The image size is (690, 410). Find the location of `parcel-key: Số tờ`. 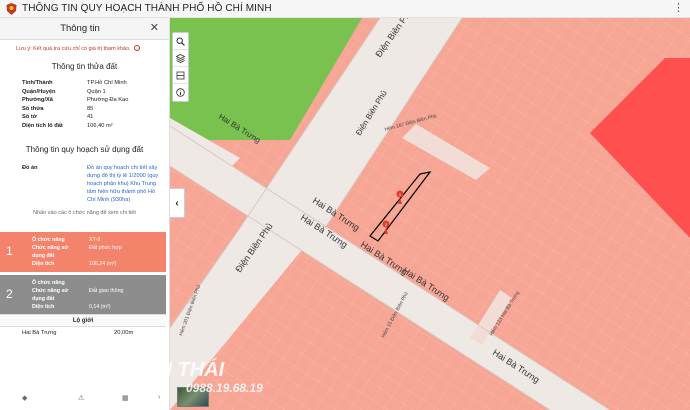

parcel-key: Số tờ is located at coordinates (29, 117).